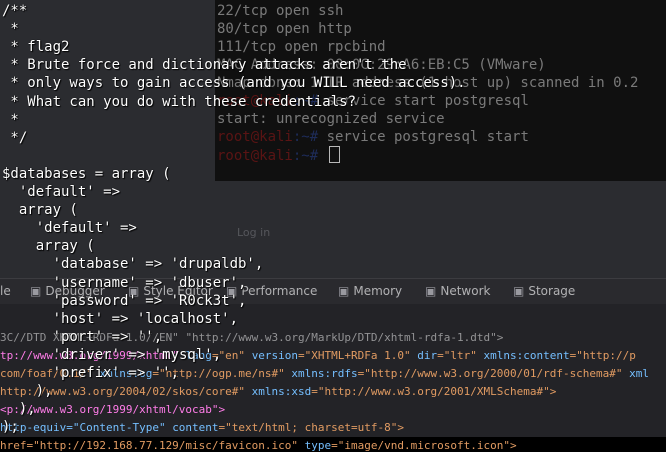 The image size is (666, 452). Describe the element at coordinates (344, 291) in the screenshot. I see `memory-icon: ▣` at that location.